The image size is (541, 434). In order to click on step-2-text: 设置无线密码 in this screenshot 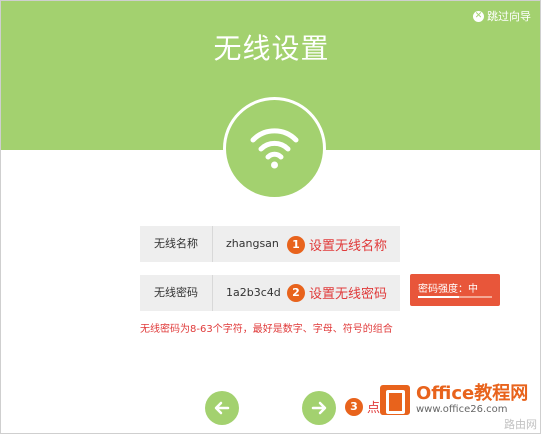, I will do `click(348, 294)`.